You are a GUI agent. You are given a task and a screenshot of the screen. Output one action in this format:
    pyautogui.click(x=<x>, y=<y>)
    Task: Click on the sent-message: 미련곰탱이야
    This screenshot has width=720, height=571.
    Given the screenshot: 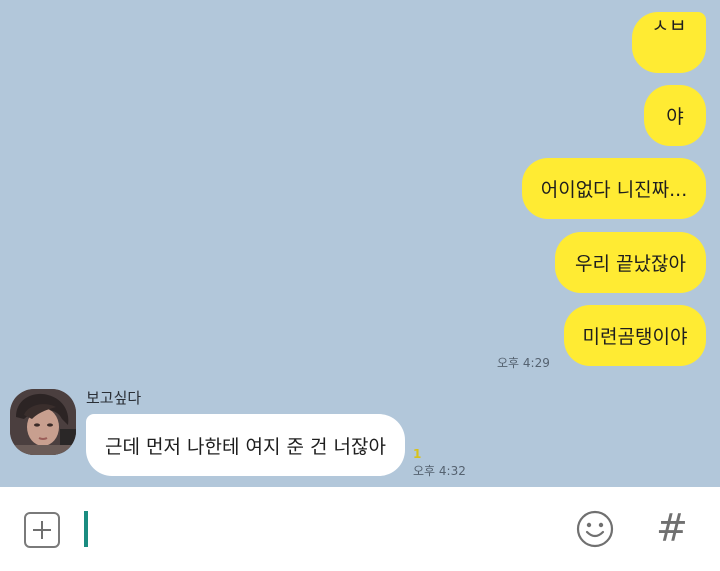 What is the action you would take?
    pyautogui.click(x=635, y=335)
    